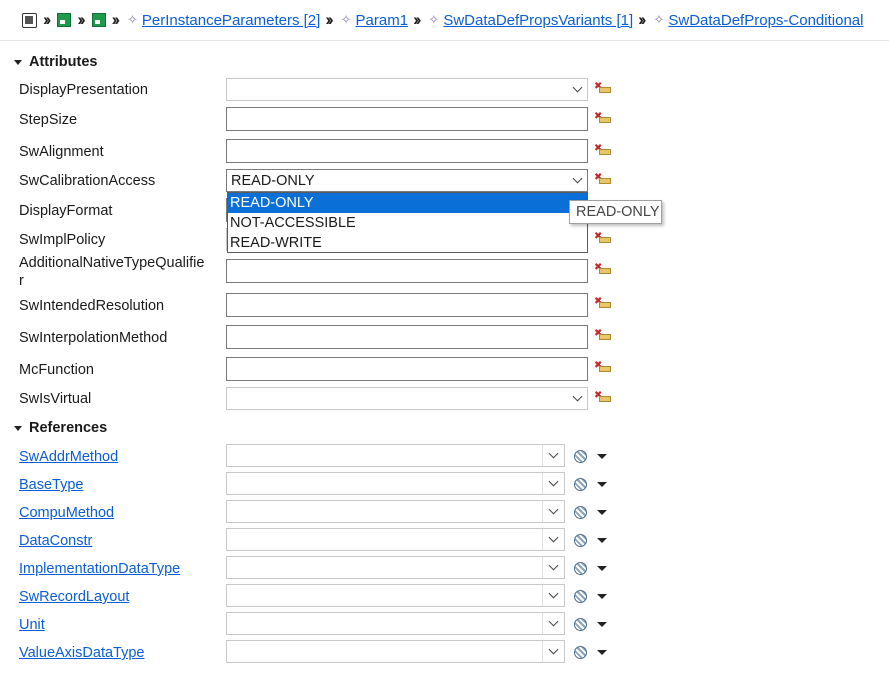  Describe the element at coordinates (407, 271) in the screenshot. I see `additionalnativetypequalifier-input` at that location.